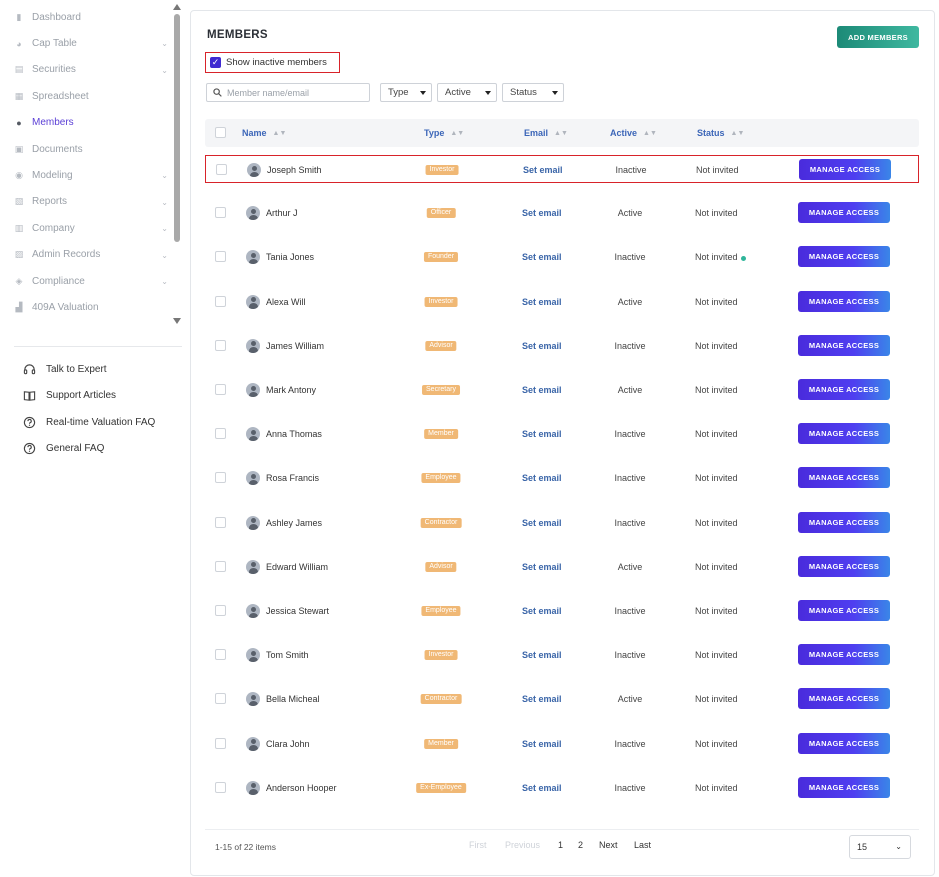  I want to click on column-header-active: Active ▲▼, so click(633, 133).